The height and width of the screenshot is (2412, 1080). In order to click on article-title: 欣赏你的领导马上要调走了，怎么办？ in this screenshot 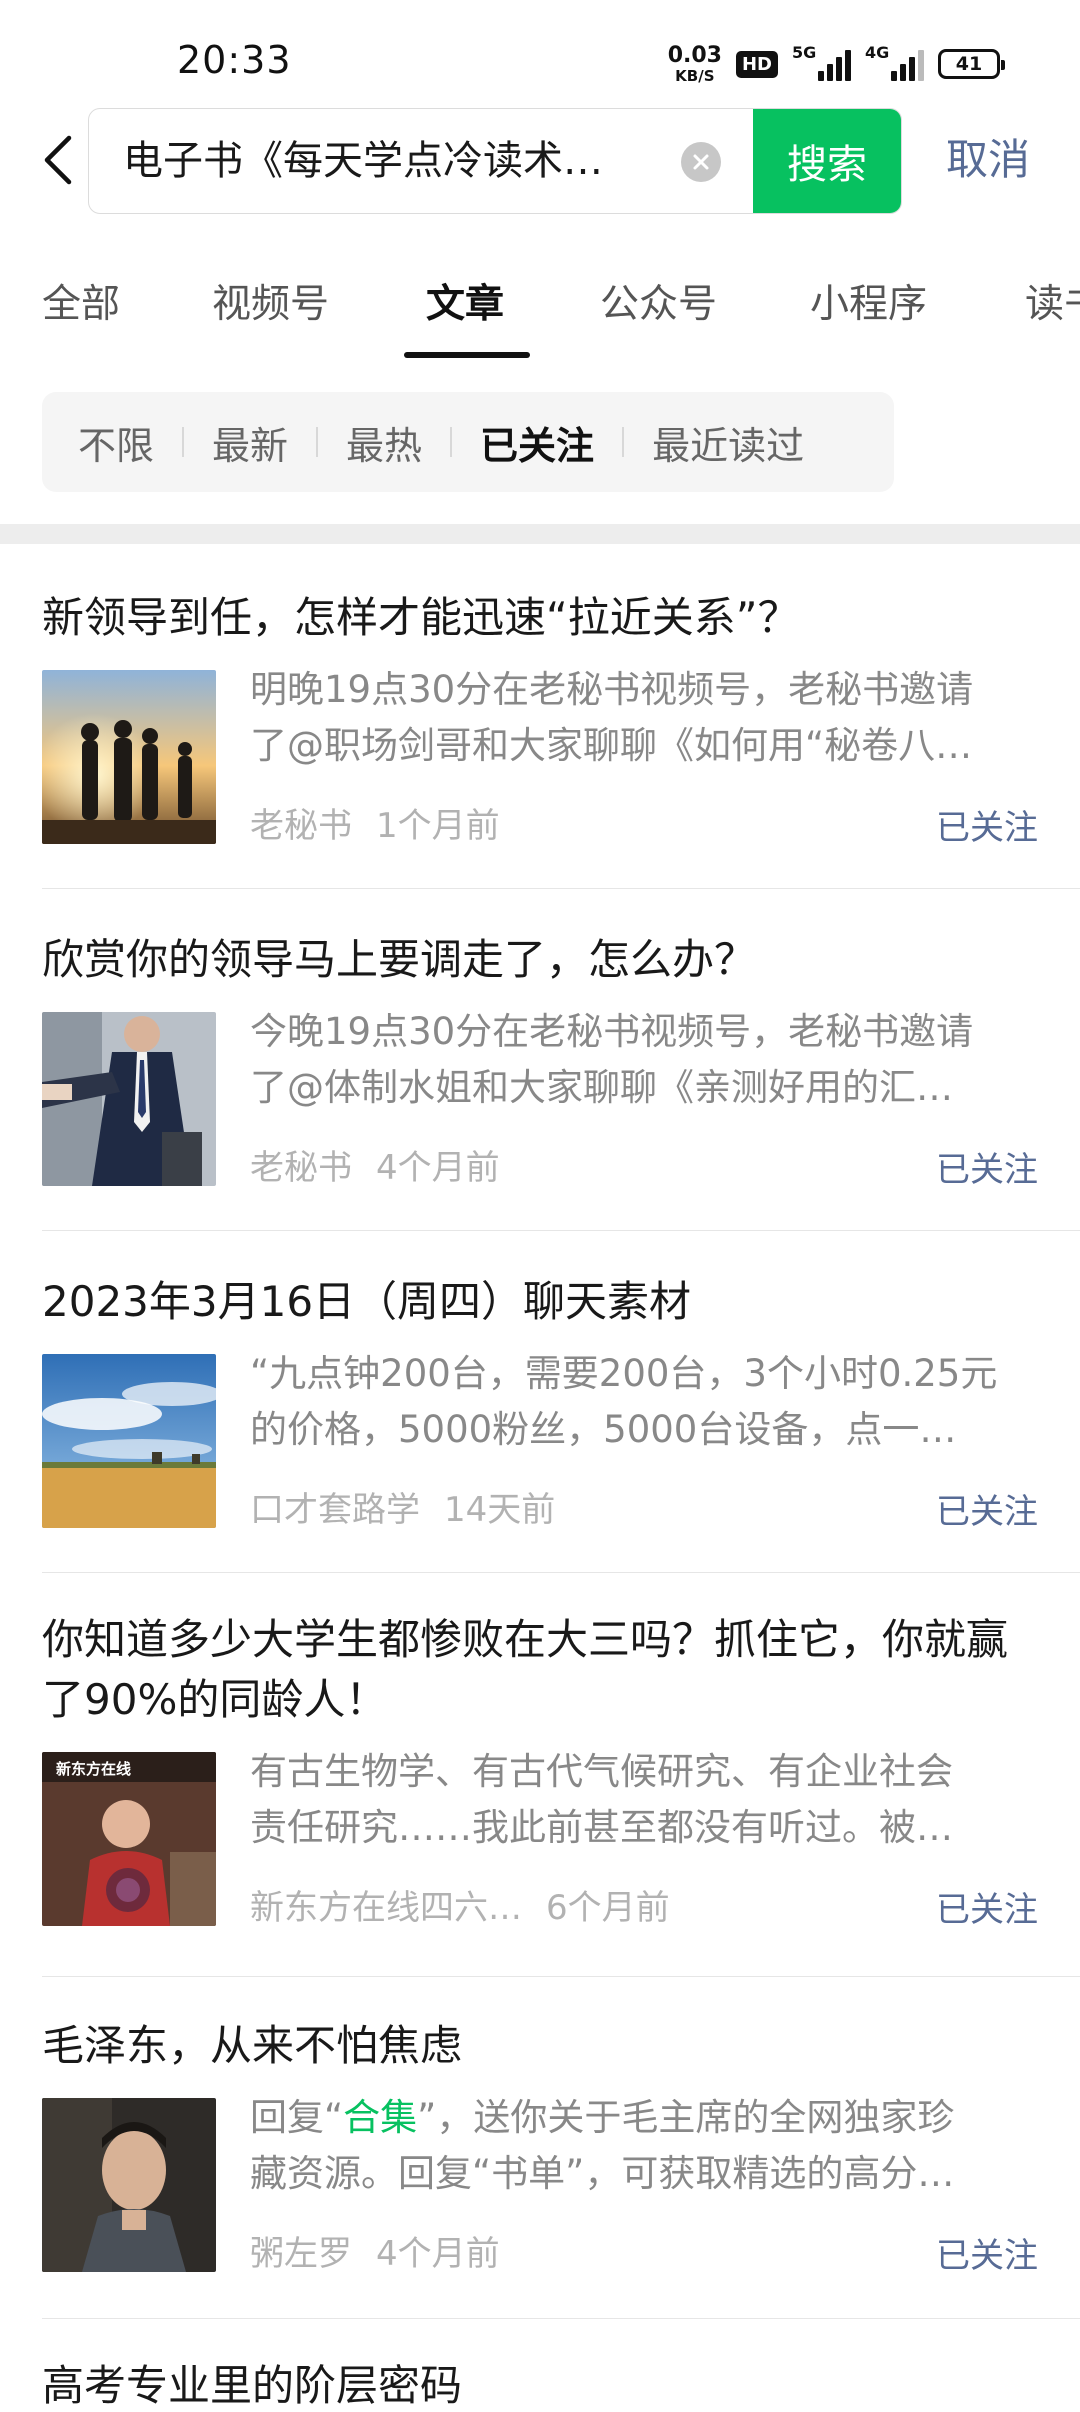, I will do `click(399, 959)`.